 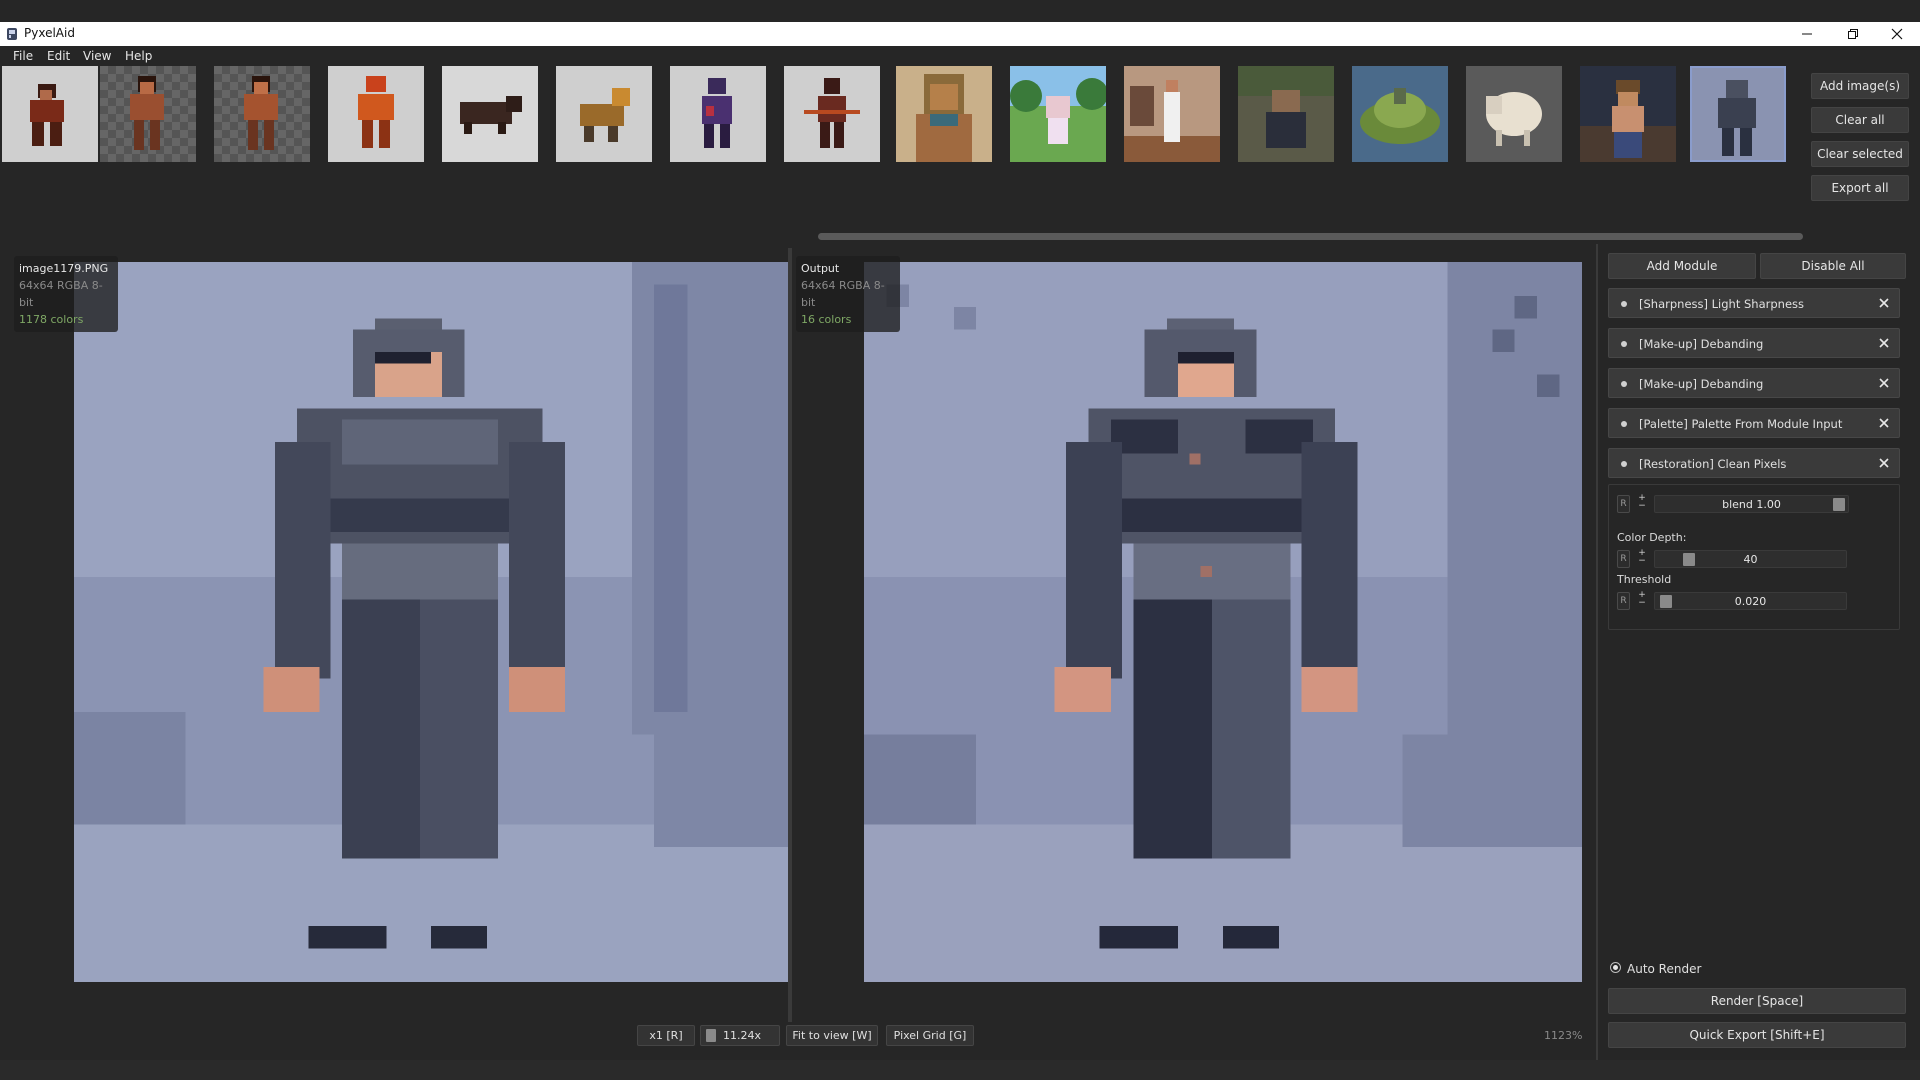 I want to click on thumbnail-16-selected, so click(x=1738, y=114).